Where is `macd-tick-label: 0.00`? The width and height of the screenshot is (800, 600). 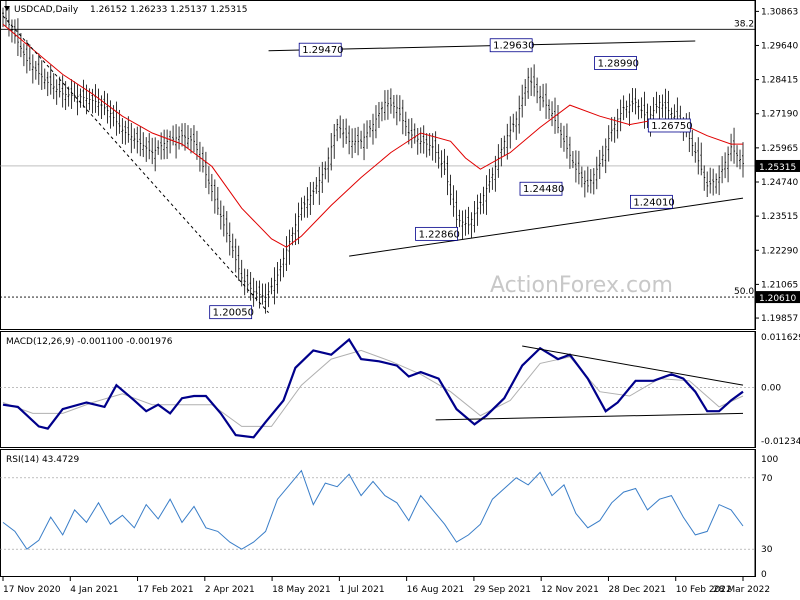
macd-tick-label: 0.00 is located at coordinates (771, 388).